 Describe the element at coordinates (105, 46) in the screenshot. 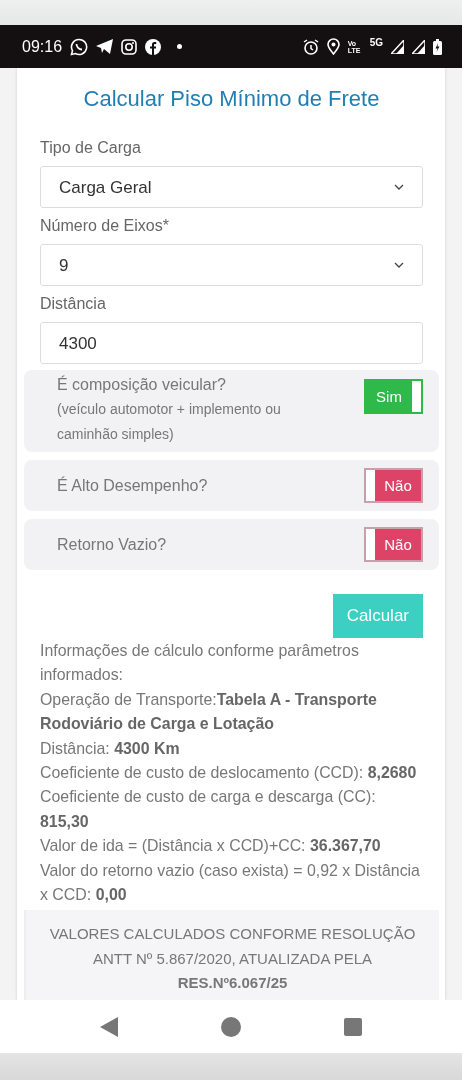

I see `paper-plane-icon` at that location.